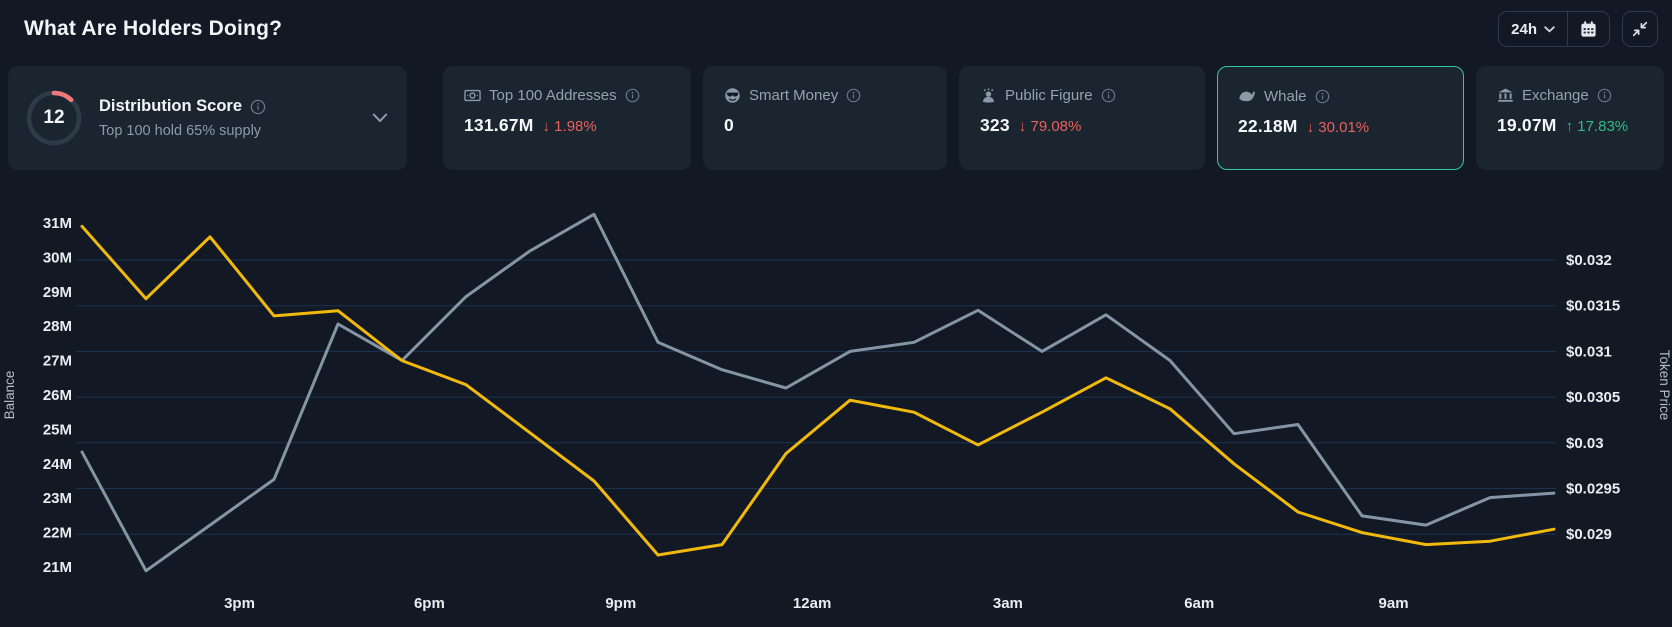 The width and height of the screenshot is (1672, 627). I want to click on x-axis-tick: 6am, so click(1199, 603).